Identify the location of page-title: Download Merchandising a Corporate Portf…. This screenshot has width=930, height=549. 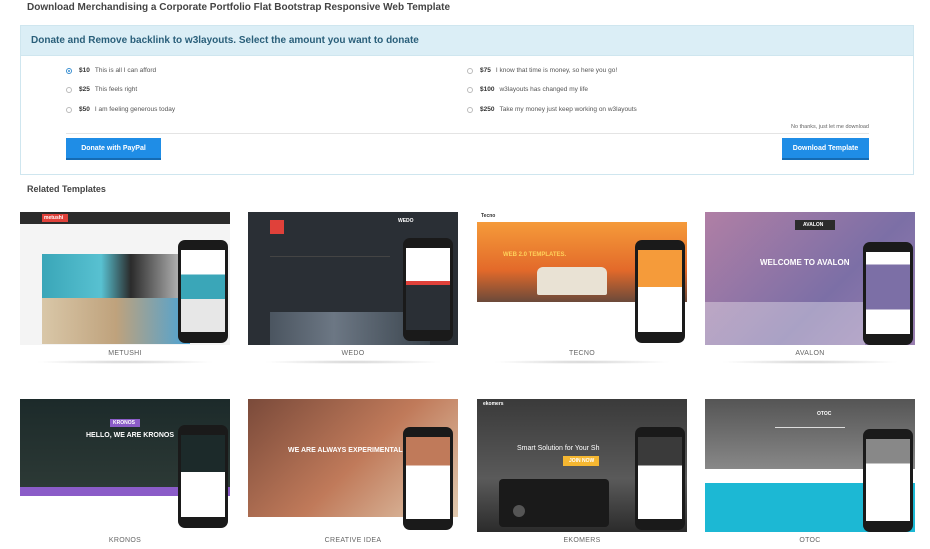
(239, 7).